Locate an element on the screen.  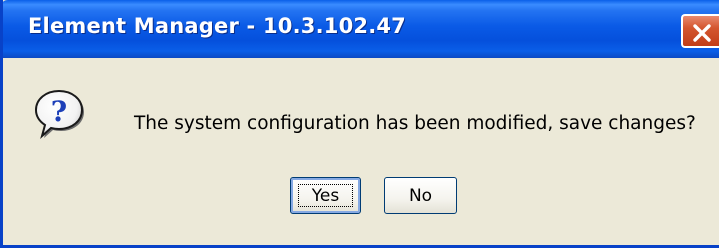
close-button is located at coordinates (700, 31).